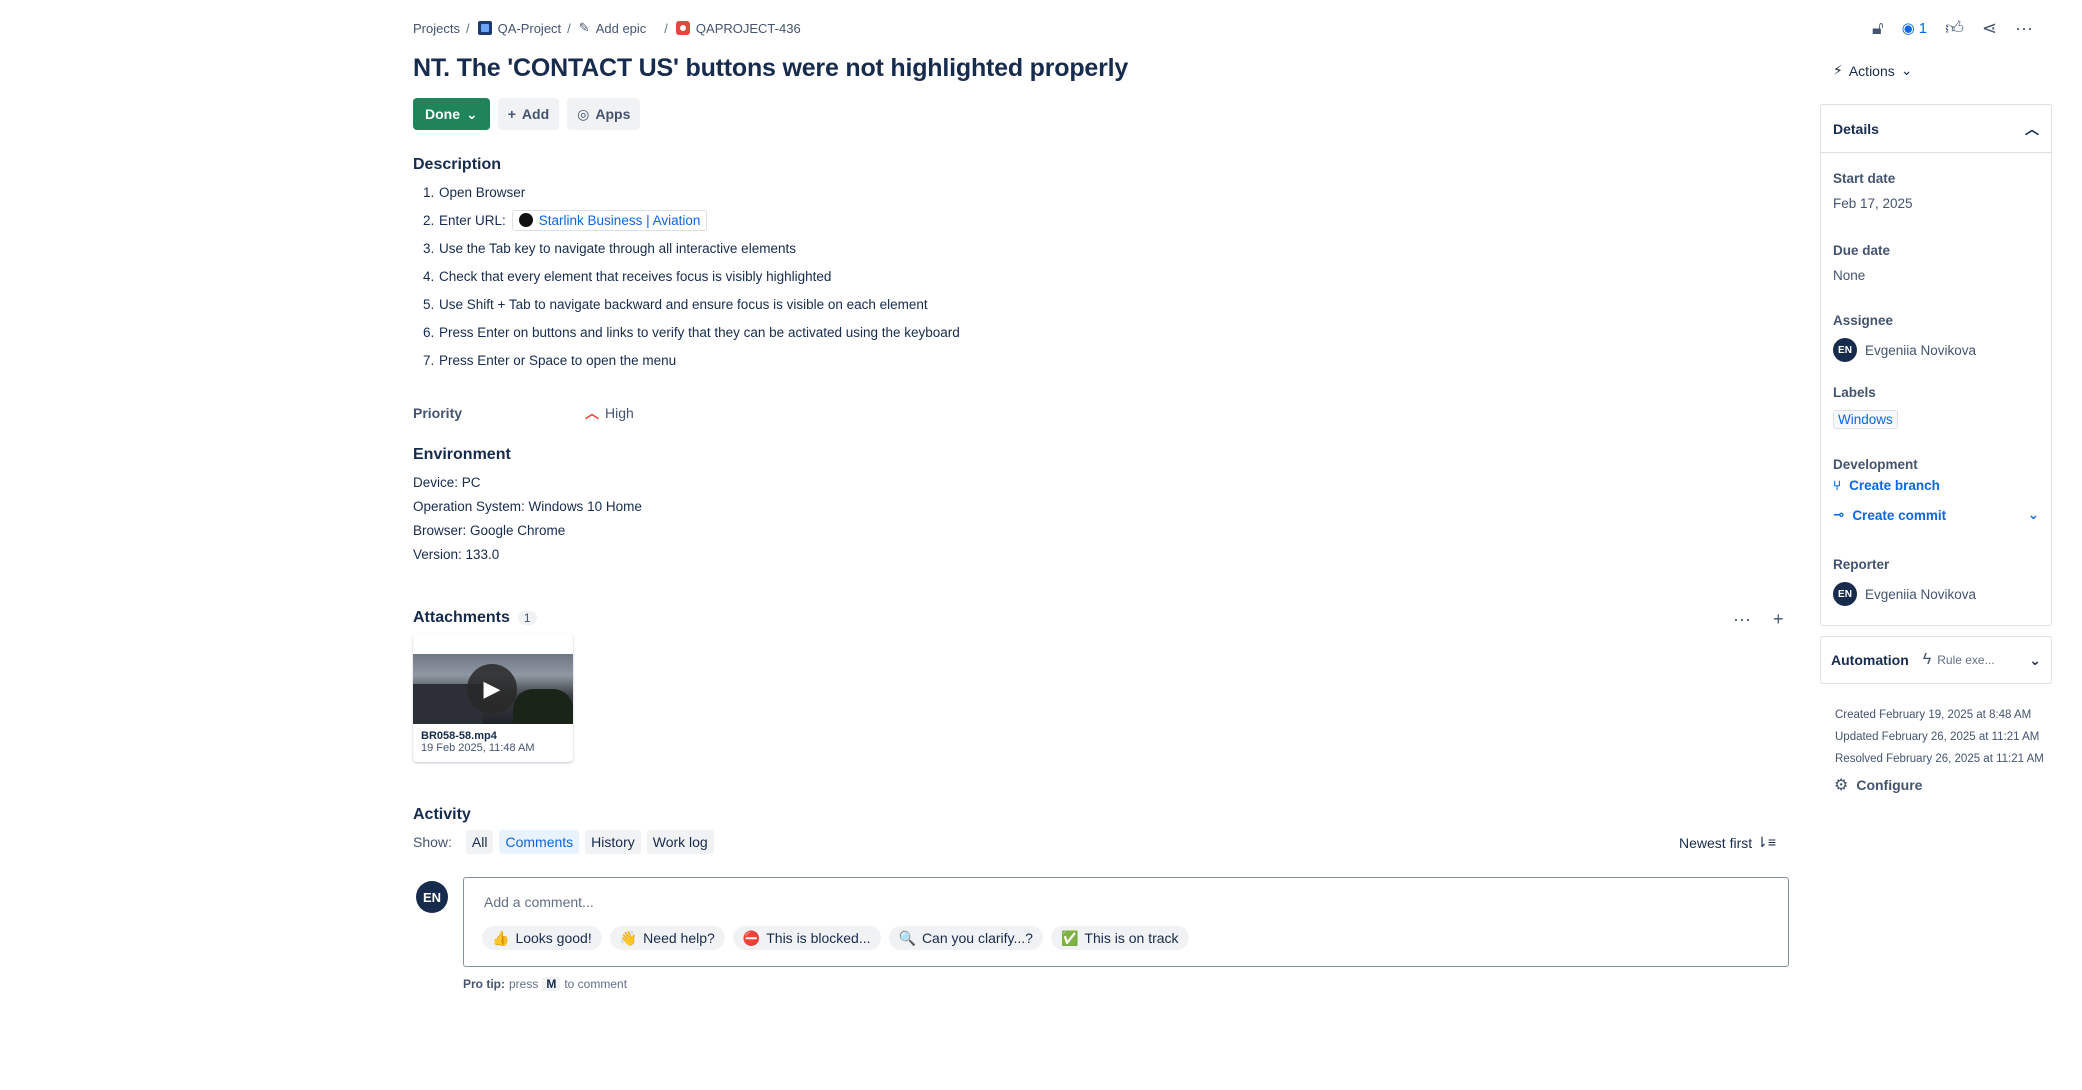 The image size is (2082, 1090). Describe the element at coordinates (1727, 842) in the screenshot. I see `sort-order-button: Newest first ⇂≡` at that location.